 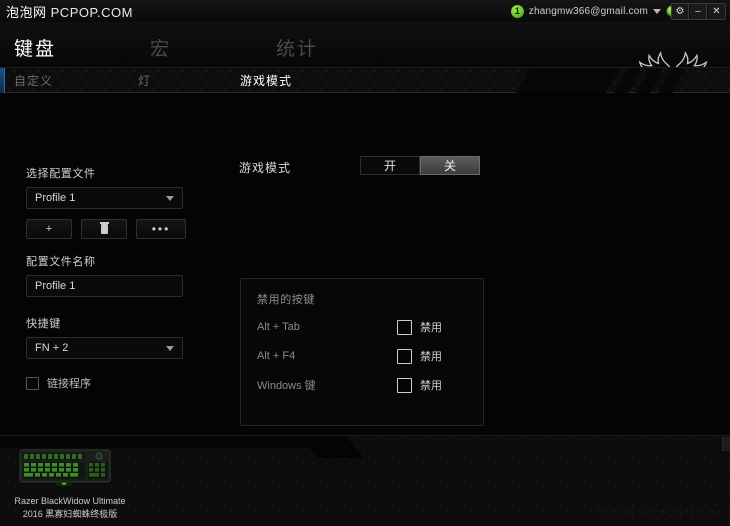 What do you see at coordinates (26, 12) in the screenshot?
I see `watermark-top-cn: 泡泡网` at bounding box center [26, 12].